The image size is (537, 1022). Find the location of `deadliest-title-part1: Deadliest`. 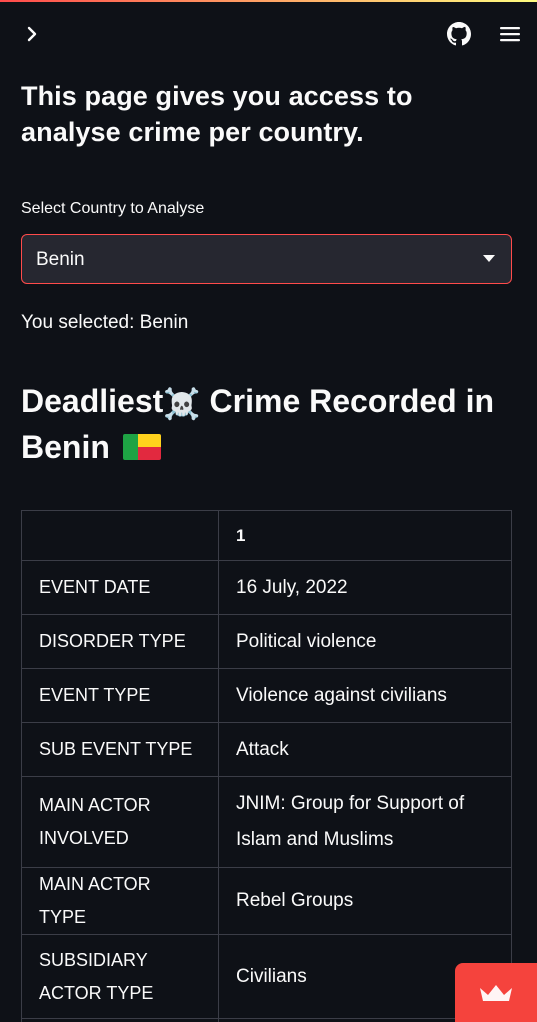

deadliest-title-part1: Deadliest is located at coordinates (92, 401).